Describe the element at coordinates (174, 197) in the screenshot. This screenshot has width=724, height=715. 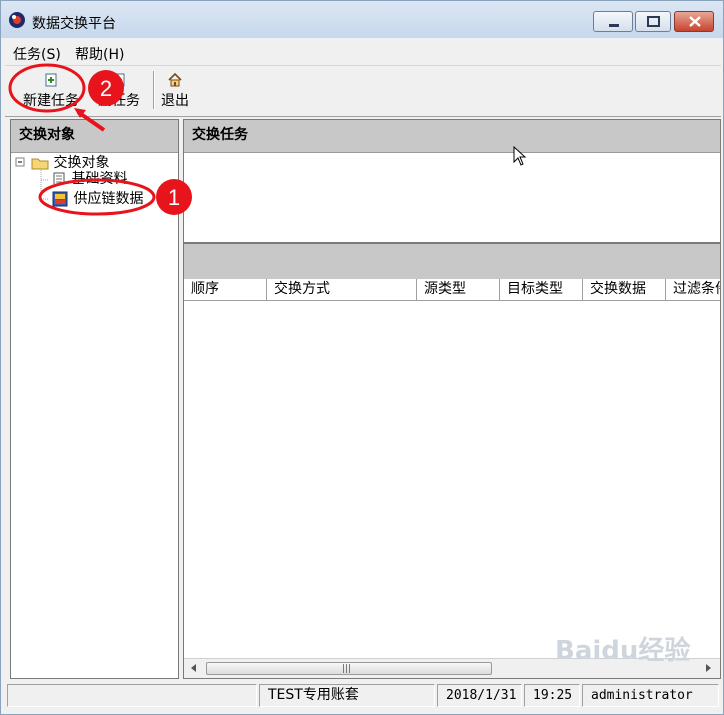
I see `annotation-number-1: 1` at that location.